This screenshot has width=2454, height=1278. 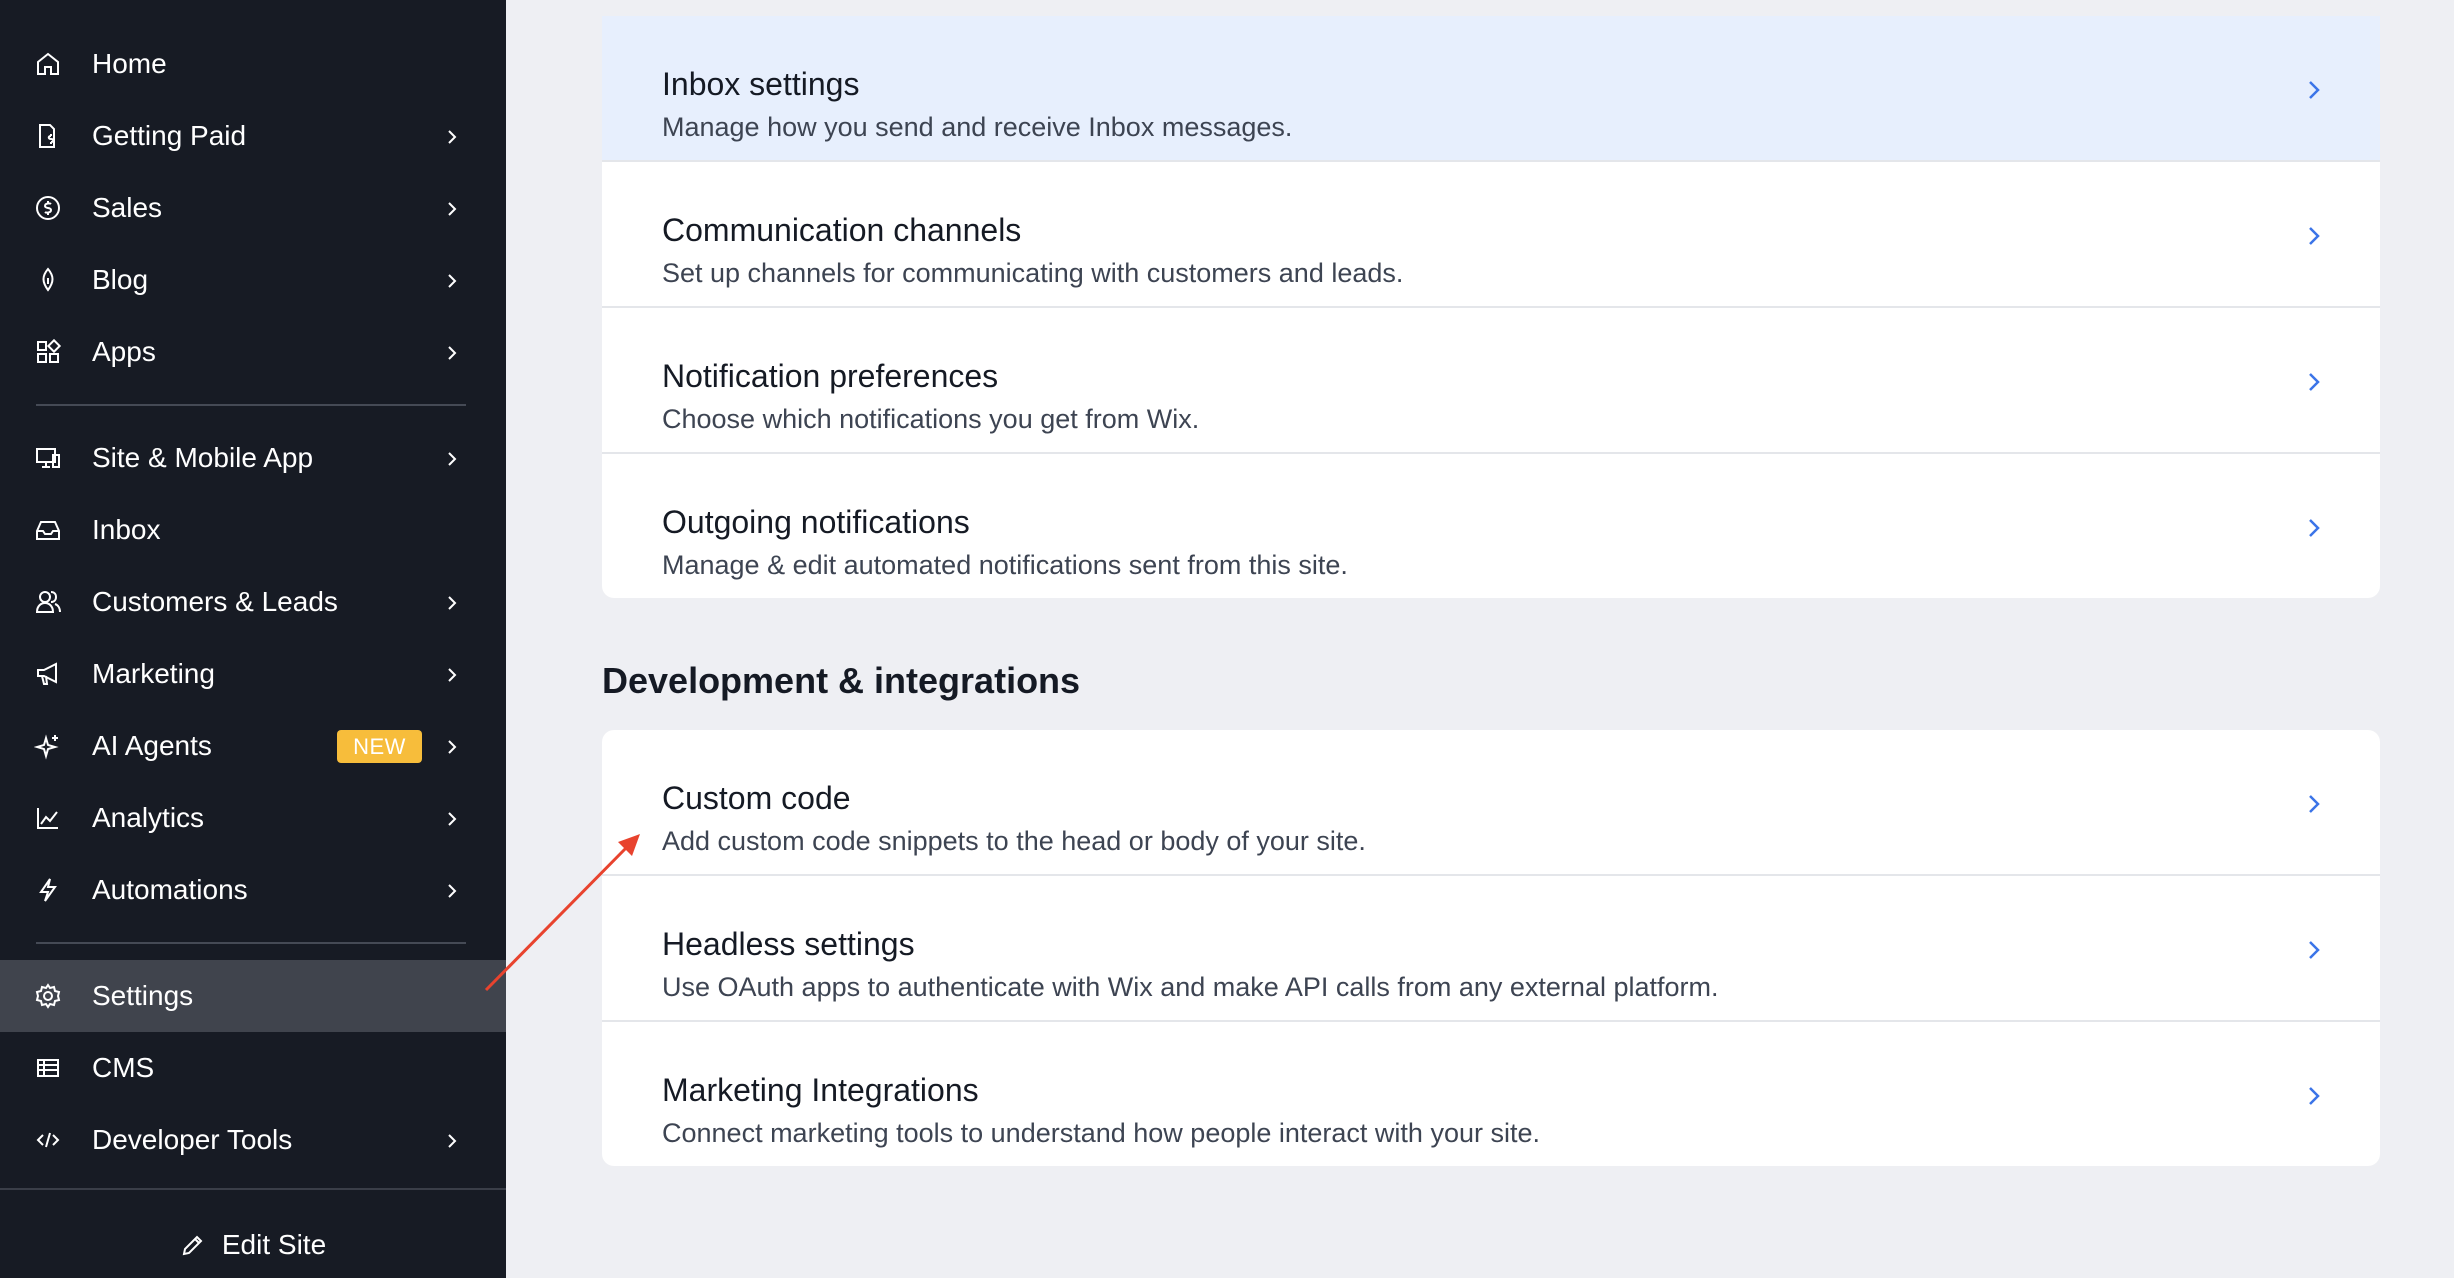 I want to click on apps-icon, so click(x=48, y=352).